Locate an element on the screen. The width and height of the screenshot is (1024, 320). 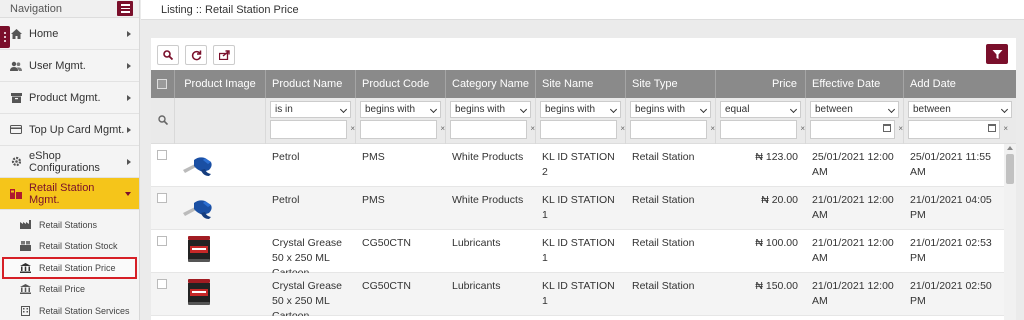
export-button is located at coordinates (224, 55).